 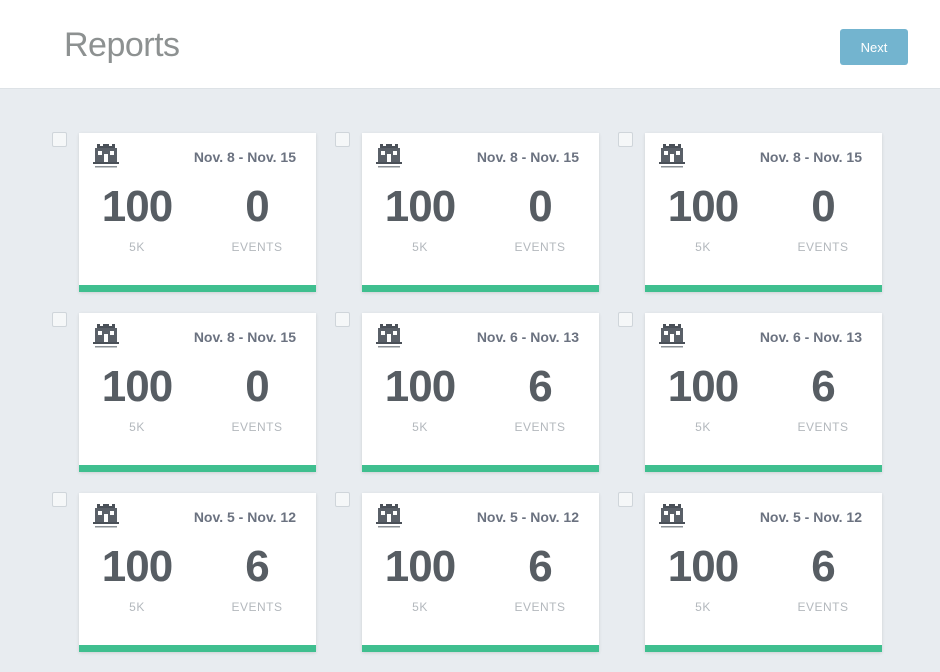 I want to click on next-button: Next, so click(x=874, y=47).